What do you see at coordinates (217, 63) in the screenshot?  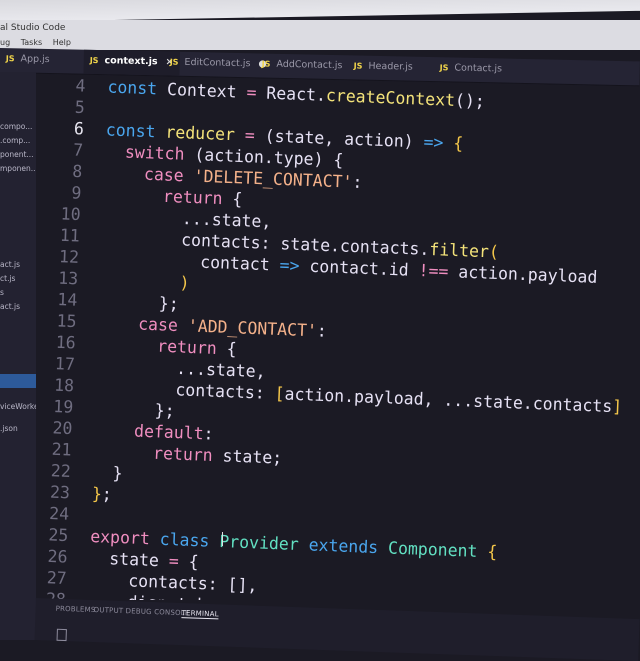 I see `tab-label: EditContact.js` at bounding box center [217, 63].